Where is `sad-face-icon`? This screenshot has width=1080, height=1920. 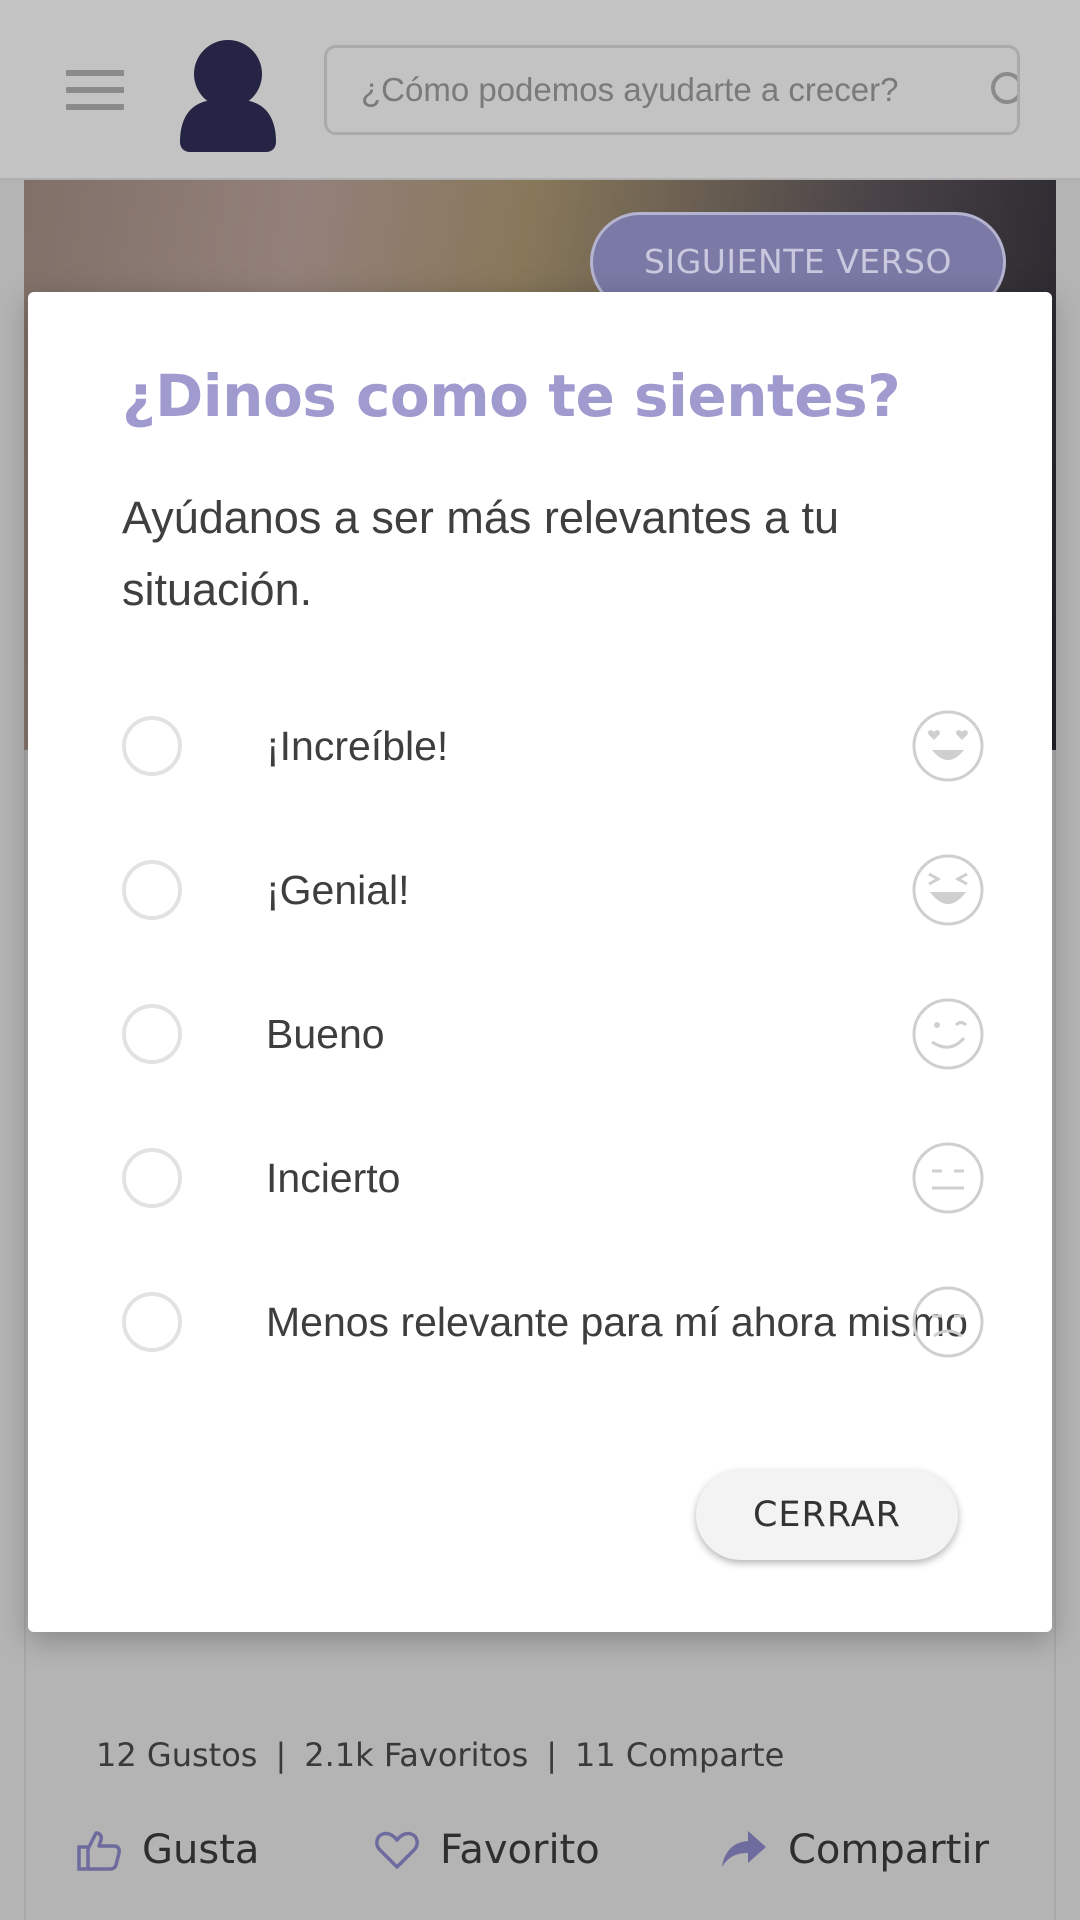 sad-face-icon is located at coordinates (948, 1322).